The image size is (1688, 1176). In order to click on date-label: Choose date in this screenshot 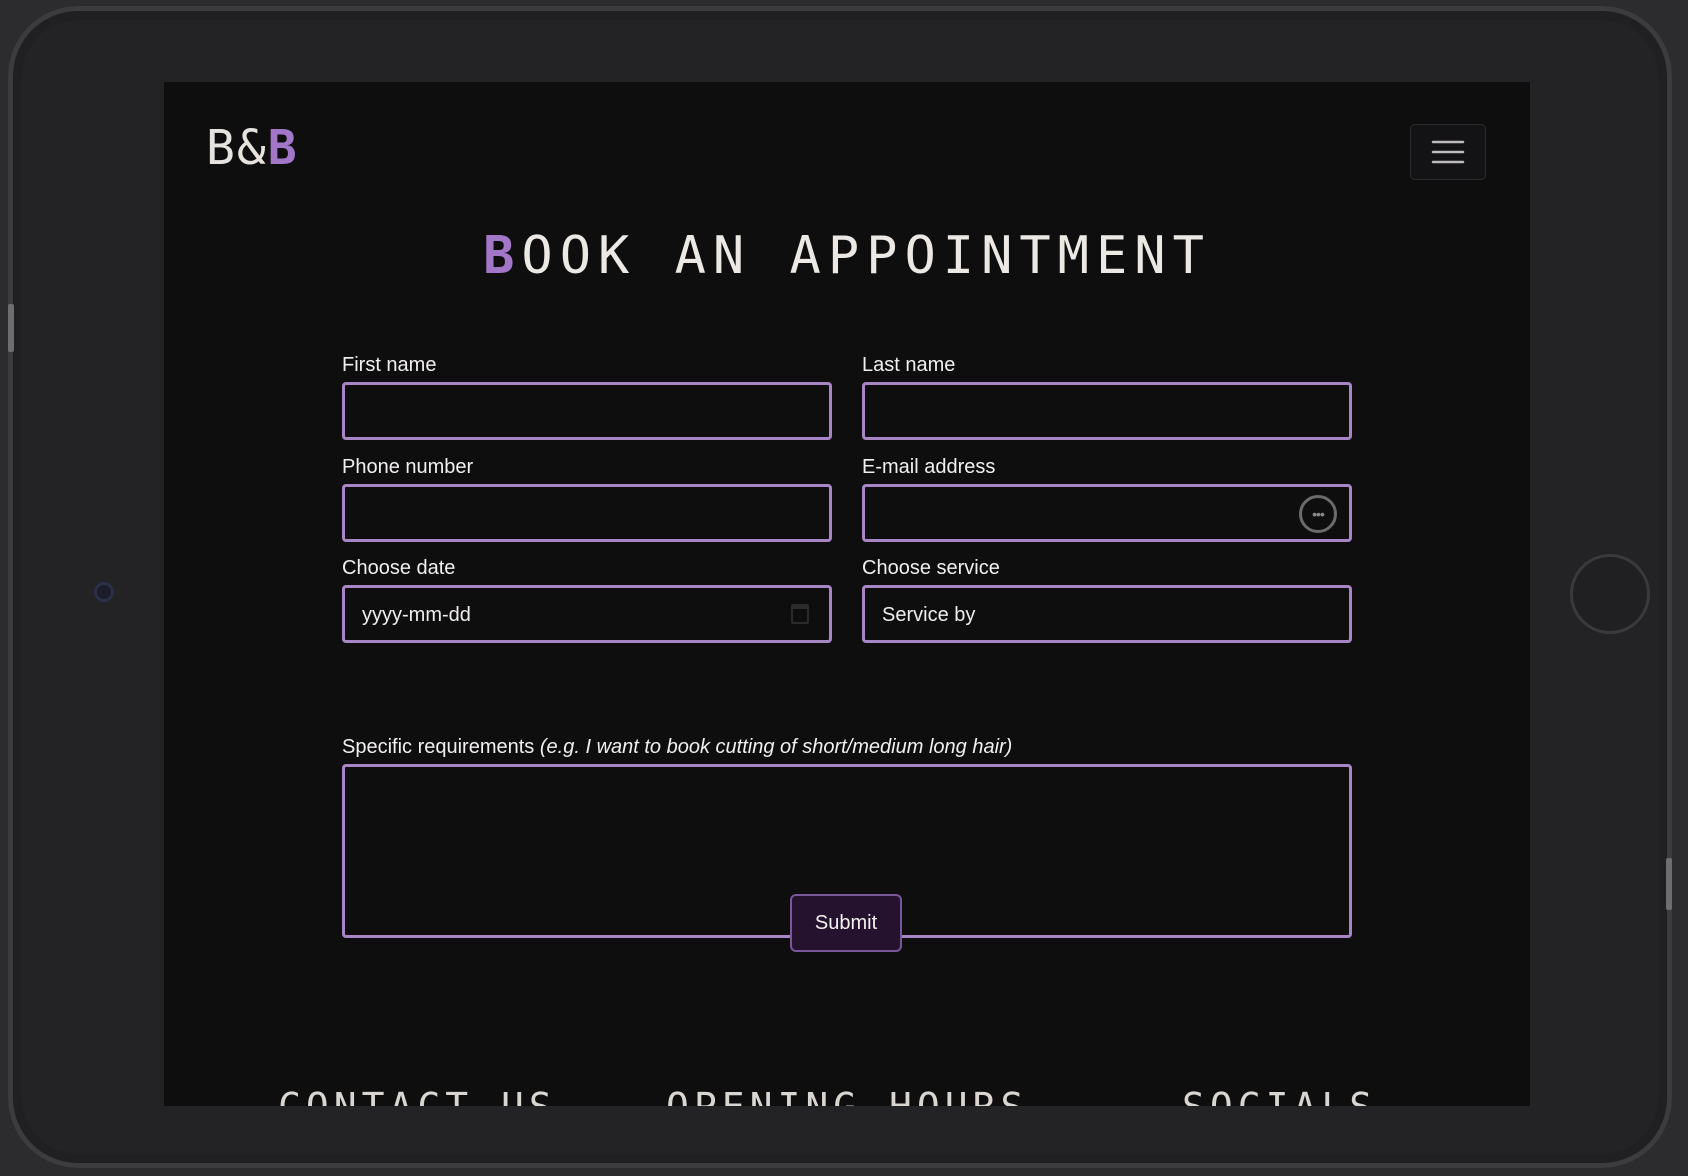, I will do `click(399, 568)`.